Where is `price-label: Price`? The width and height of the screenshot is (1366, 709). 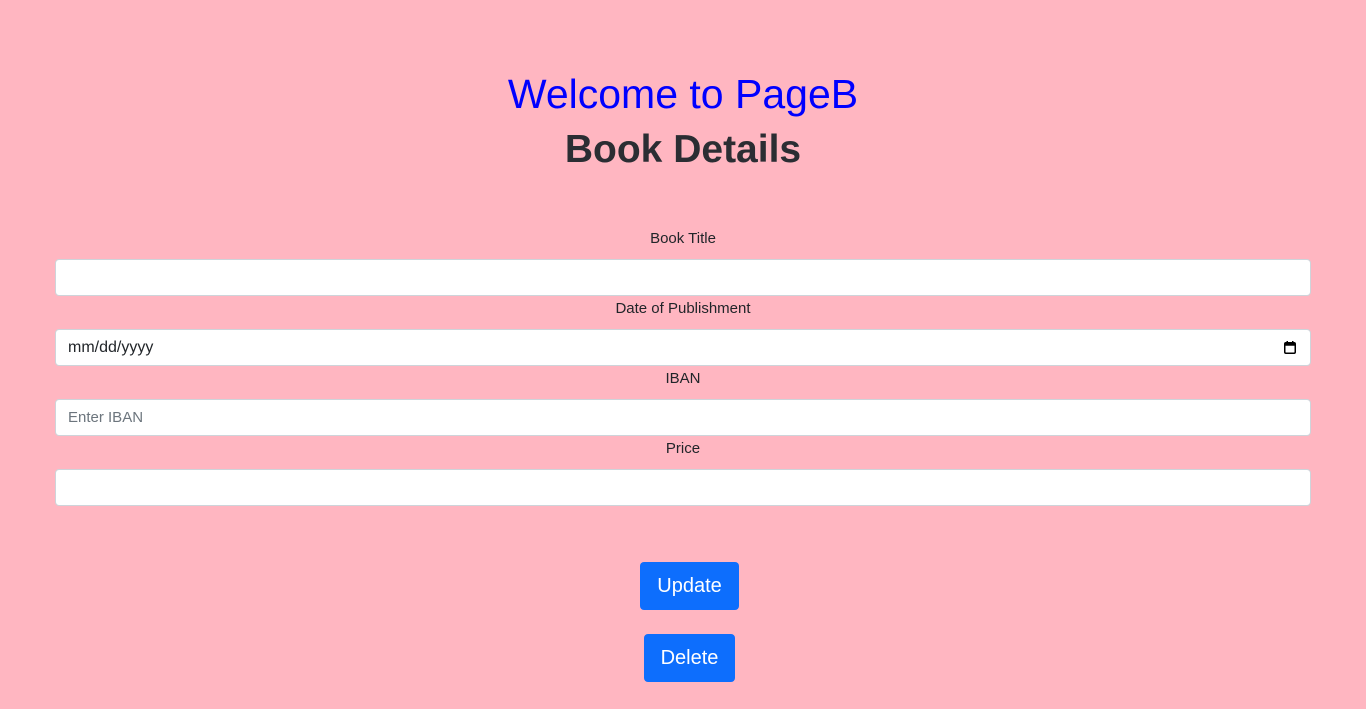
price-label: Price is located at coordinates (683, 448).